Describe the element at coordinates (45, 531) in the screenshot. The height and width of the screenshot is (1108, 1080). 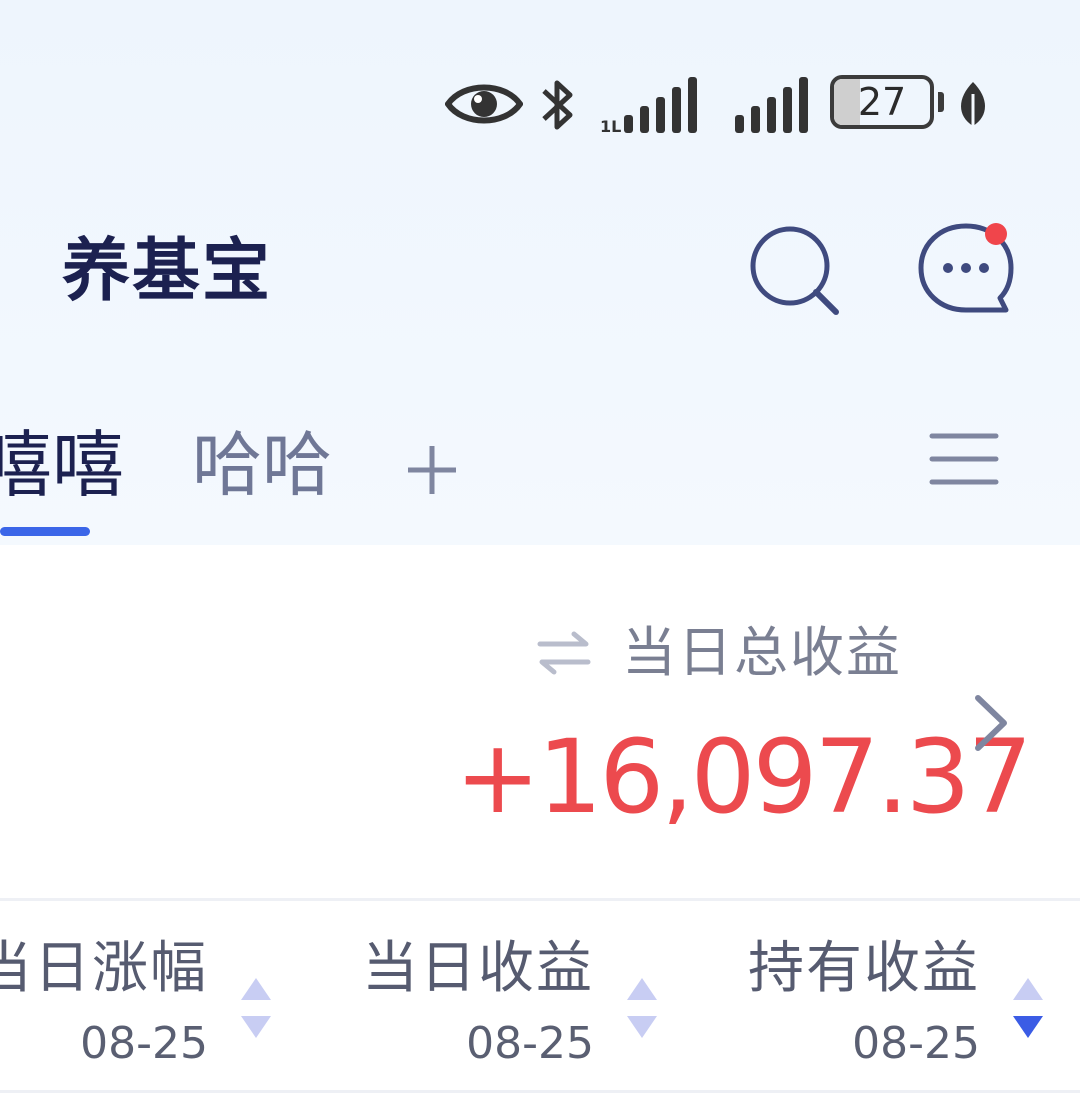
I see `active-tab-indicator` at that location.